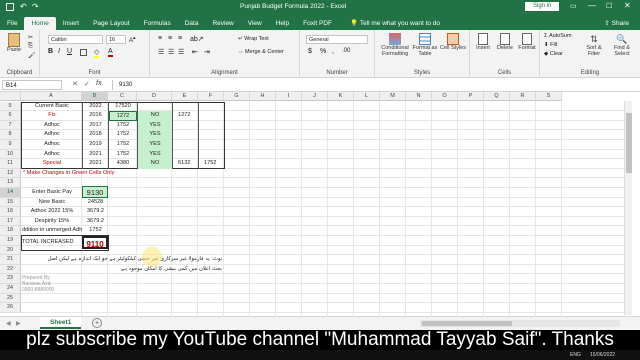 This screenshot has width=640, height=360. Describe the element at coordinates (110, 52) in the screenshot. I see `font-color-icon: A` at that location.